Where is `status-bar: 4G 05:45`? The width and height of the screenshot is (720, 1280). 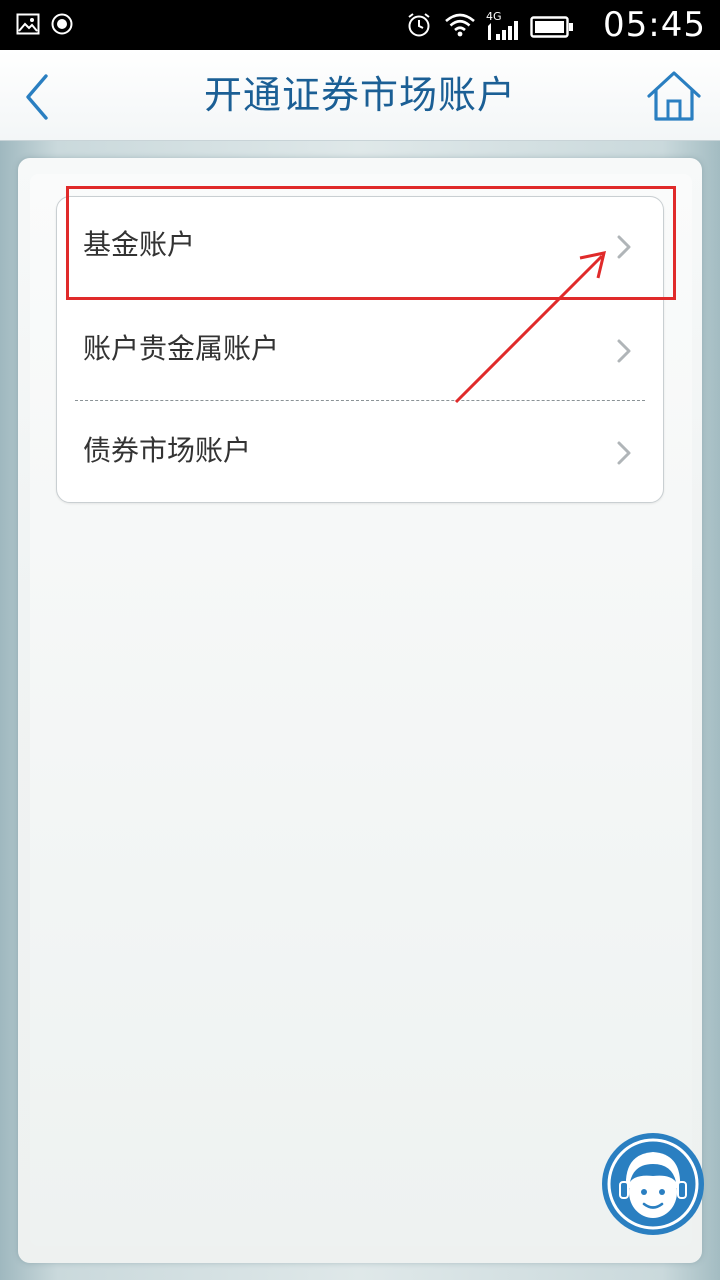
status-bar: 4G 05:45 is located at coordinates (360, 25).